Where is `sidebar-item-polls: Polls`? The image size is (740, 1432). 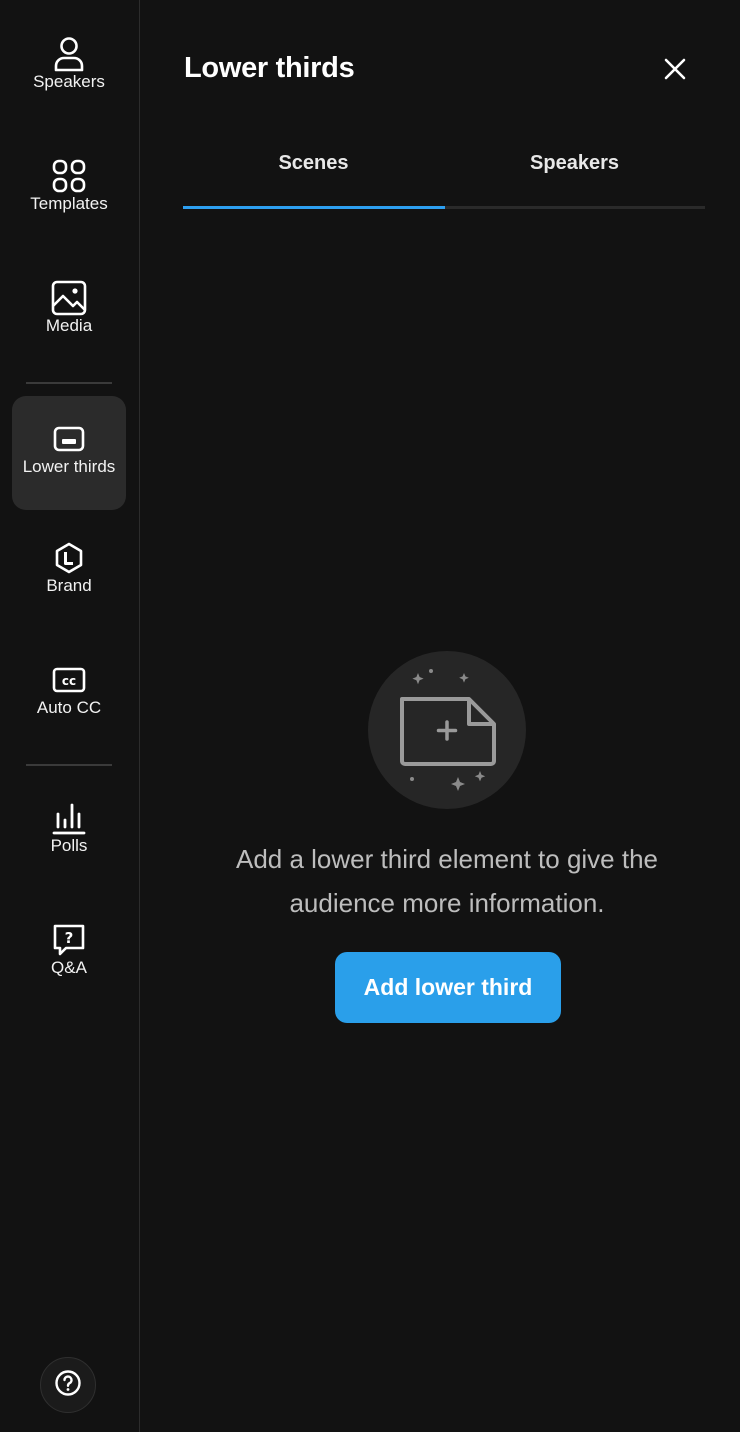
sidebar-item-polls: Polls is located at coordinates (69, 849).